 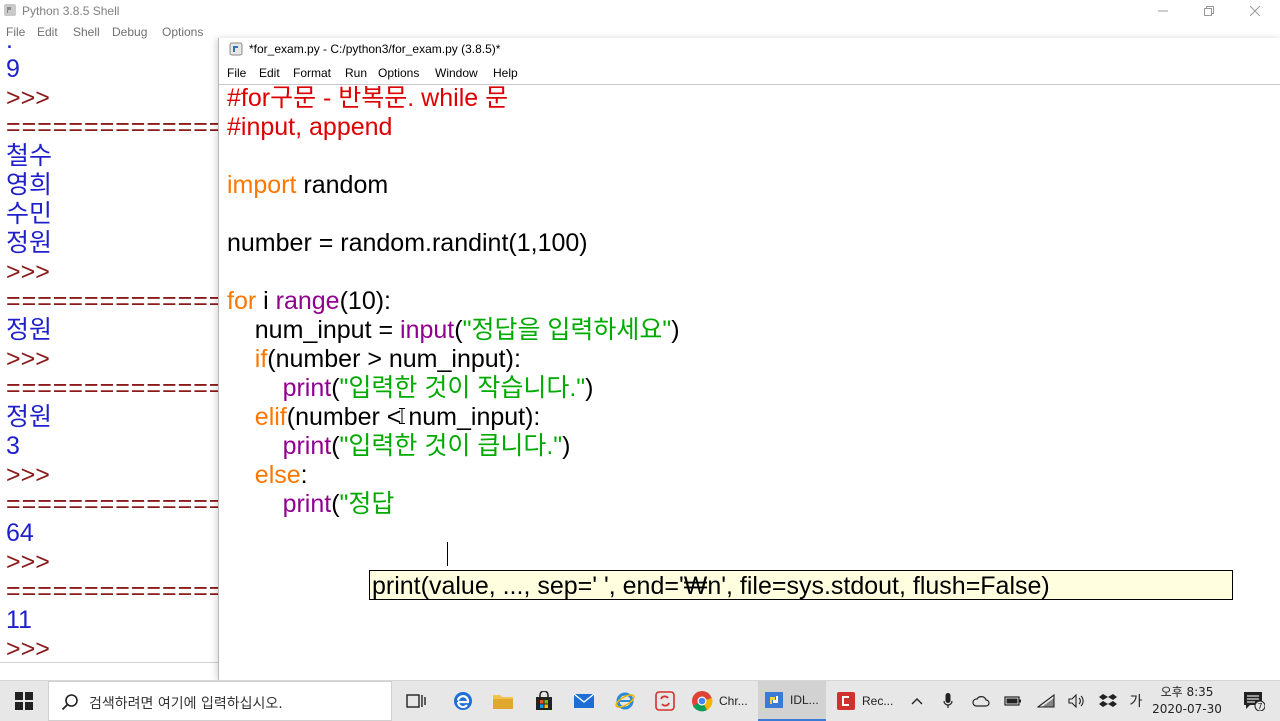 What do you see at coordinates (1254, 701) in the screenshot?
I see `action-center-button: 7` at bounding box center [1254, 701].